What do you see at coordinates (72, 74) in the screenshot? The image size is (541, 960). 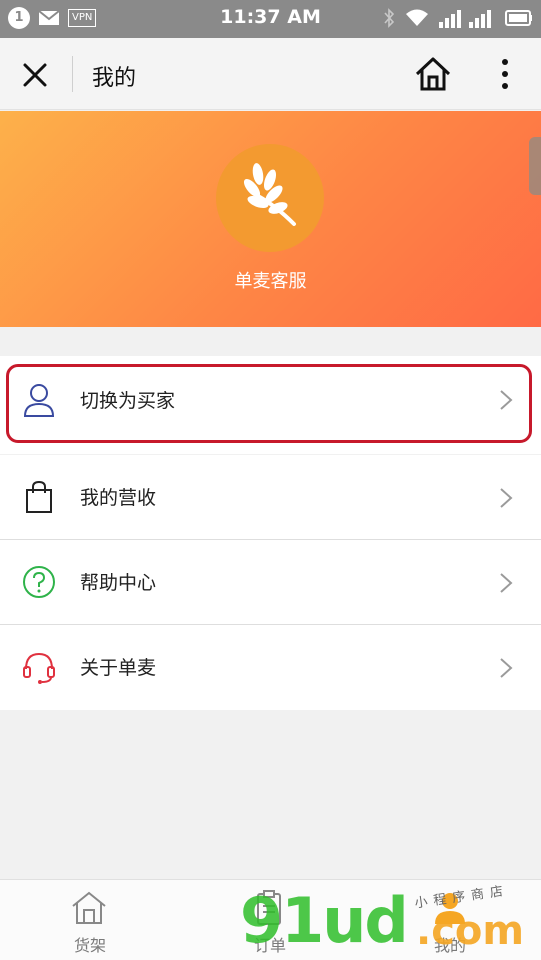 I see `nav-divider` at bounding box center [72, 74].